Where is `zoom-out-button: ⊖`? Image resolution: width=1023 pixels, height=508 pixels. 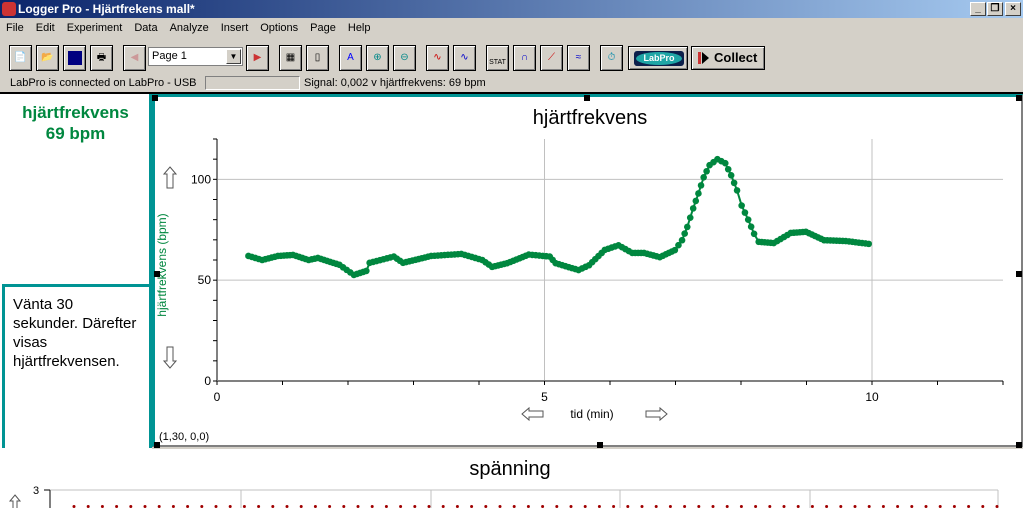 zoom-out-button: ⊖ is located at coordinates (404, 58).